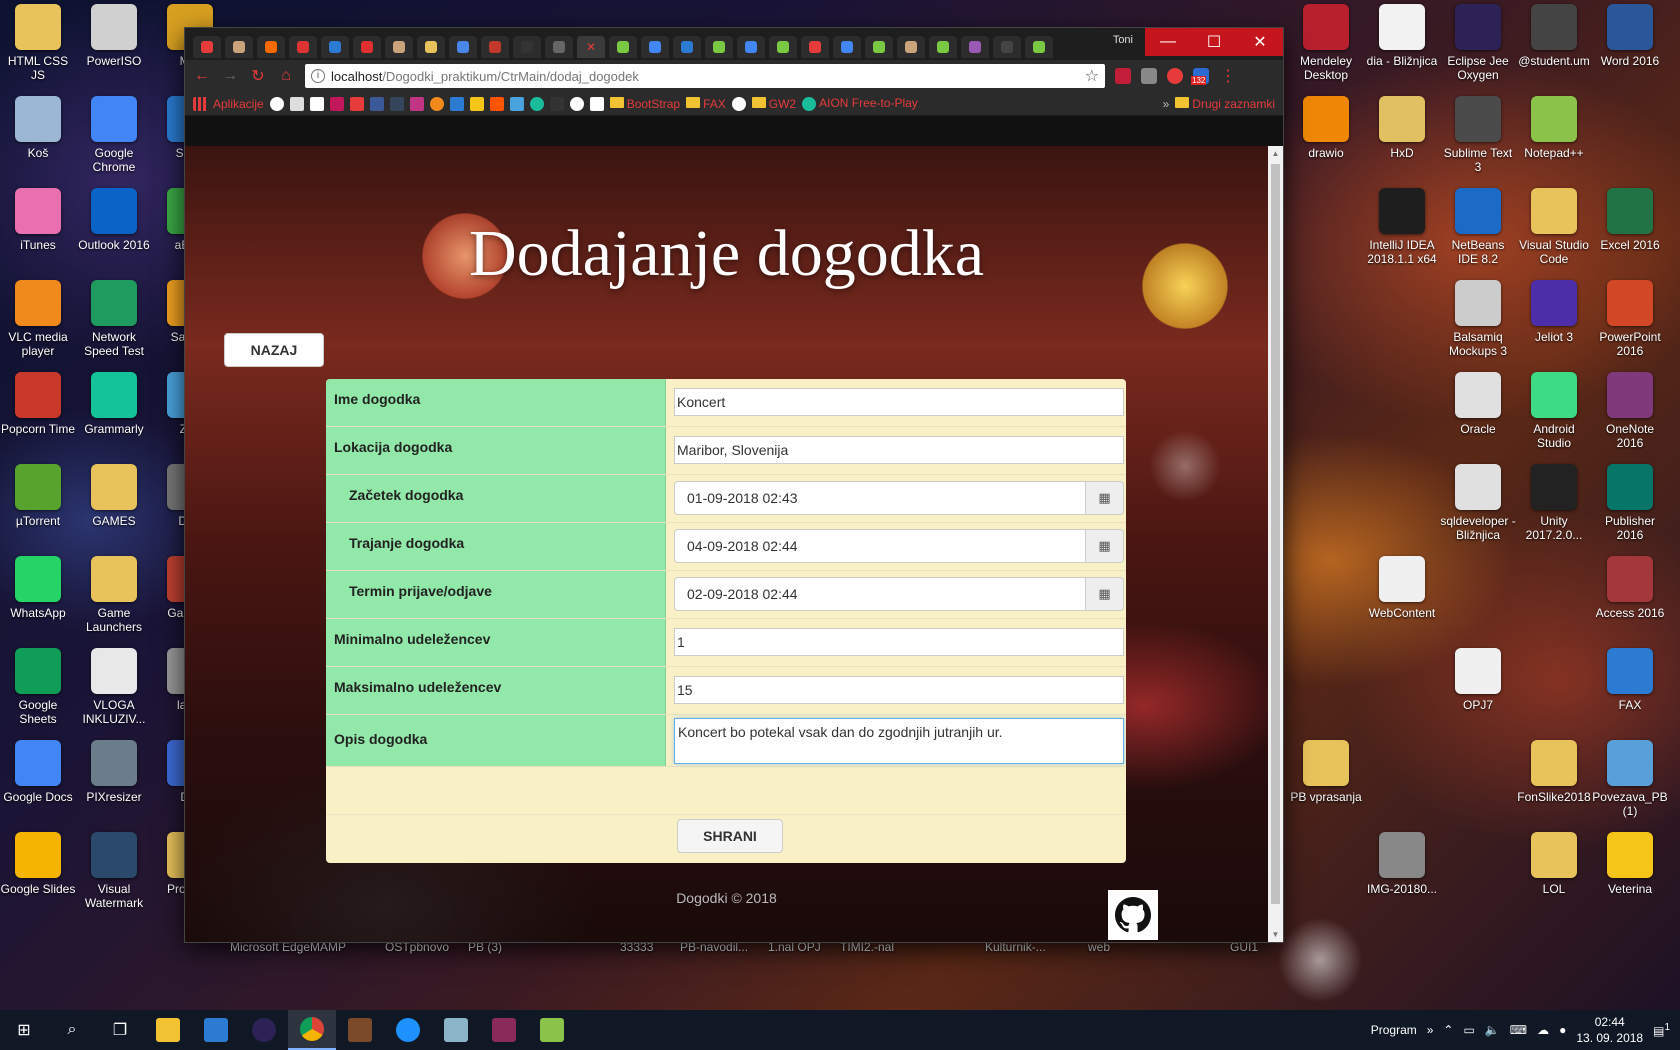 This screenshot has height=1050, width=1680. I want to click on maximize-icon: ☐, so click(1214, 42).